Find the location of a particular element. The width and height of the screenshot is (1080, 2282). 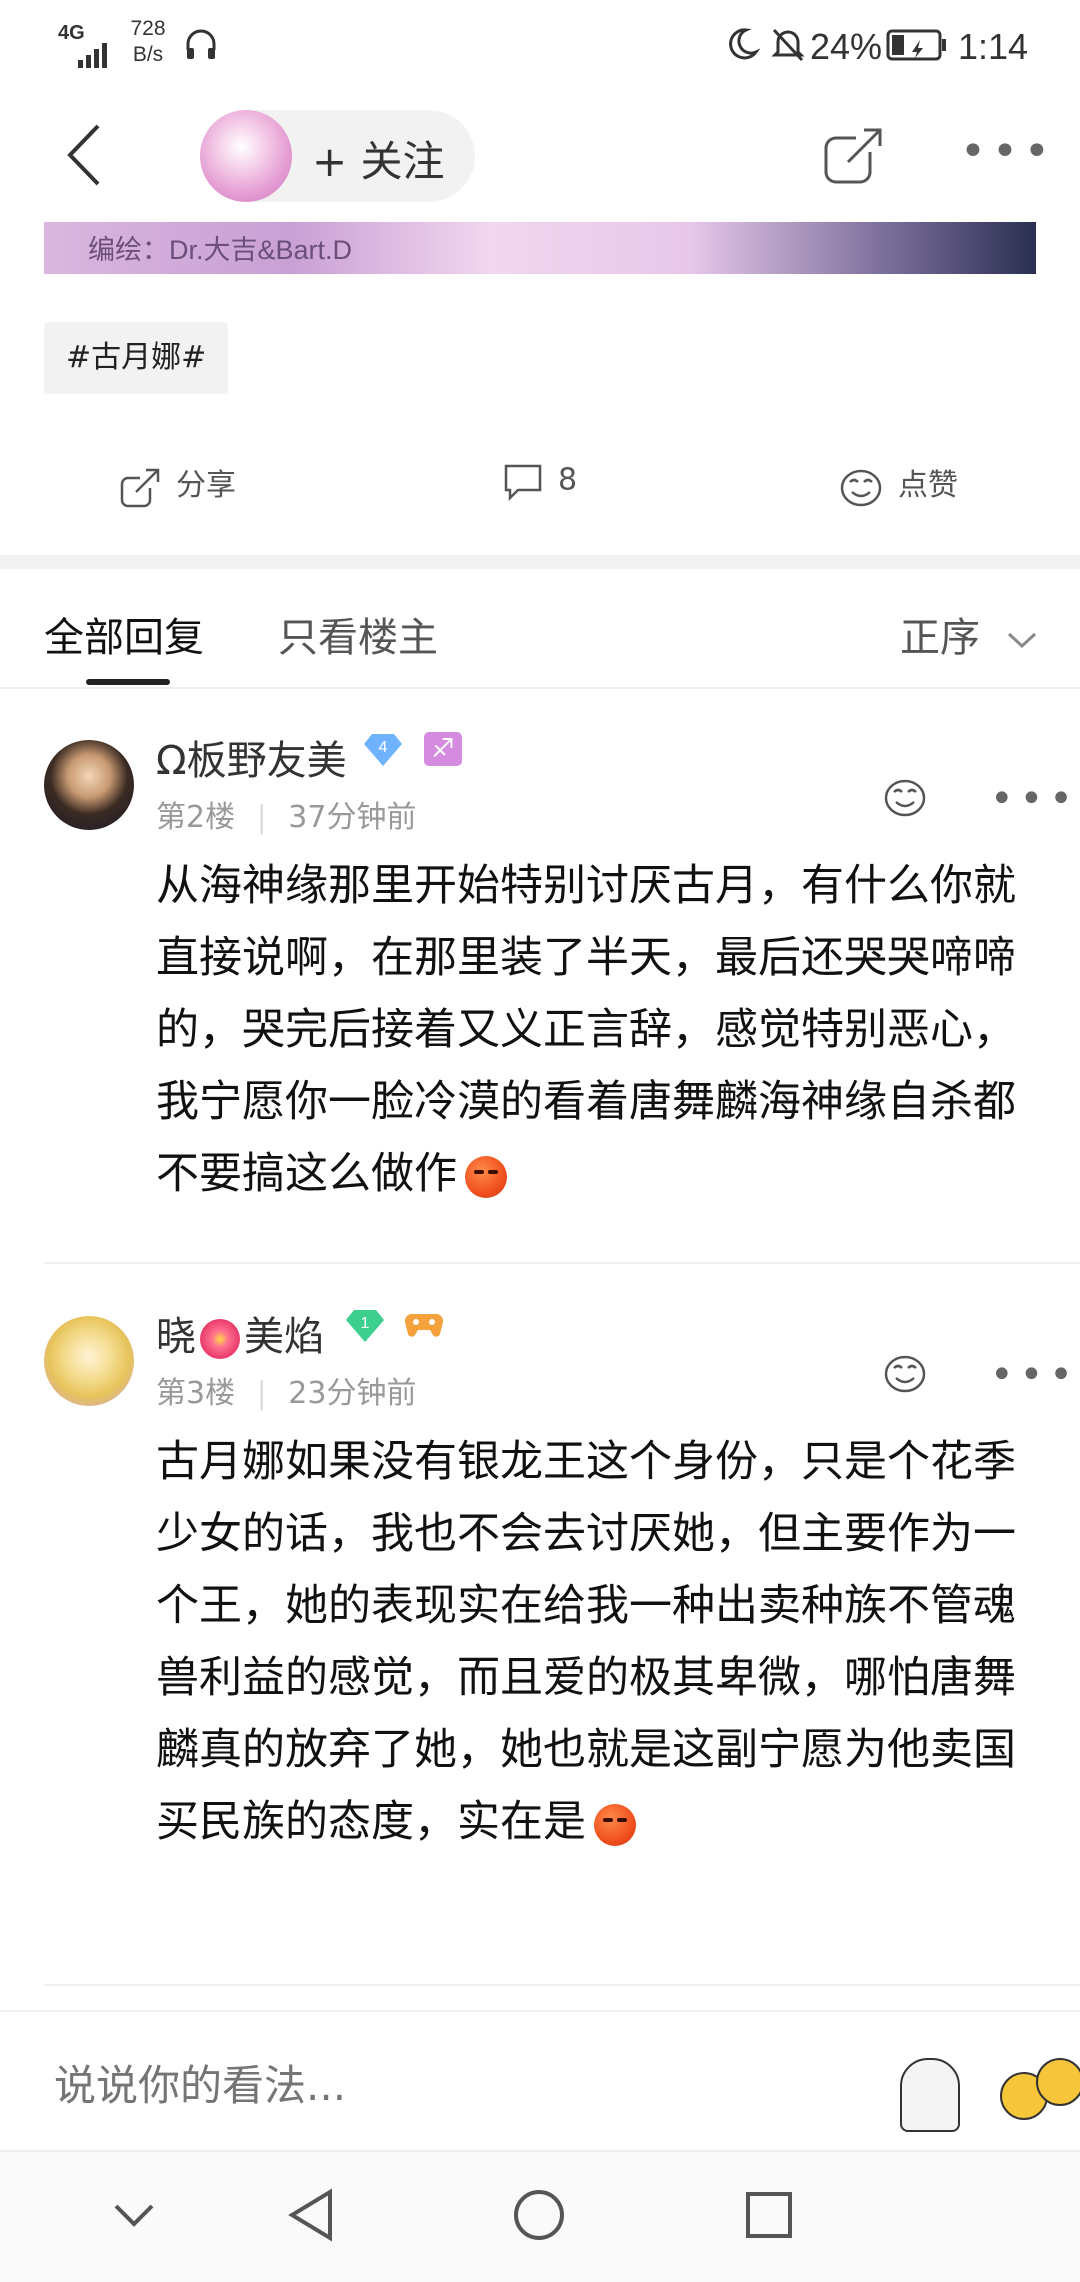

diamond-level-badge: 1 is located at coordinates (365, 1326).